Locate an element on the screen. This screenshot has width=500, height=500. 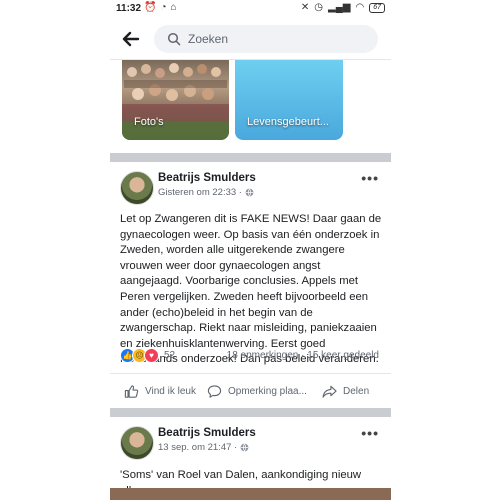
share-button-label: Delen is located at coordinates (356, 391).